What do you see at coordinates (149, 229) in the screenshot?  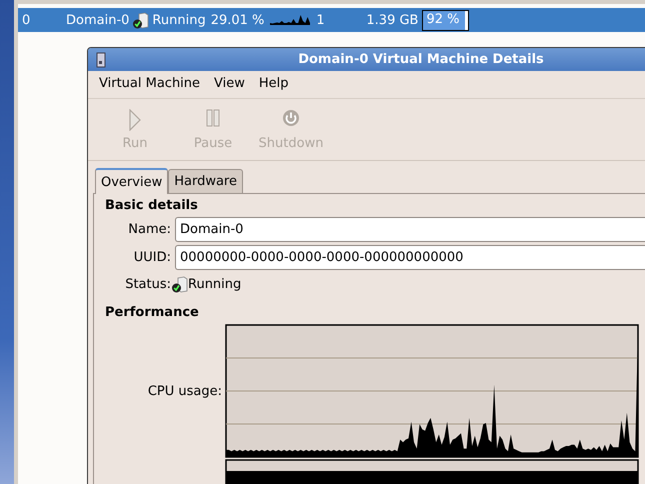 I see `field-label: Name:` at bounding box center [149, 229].